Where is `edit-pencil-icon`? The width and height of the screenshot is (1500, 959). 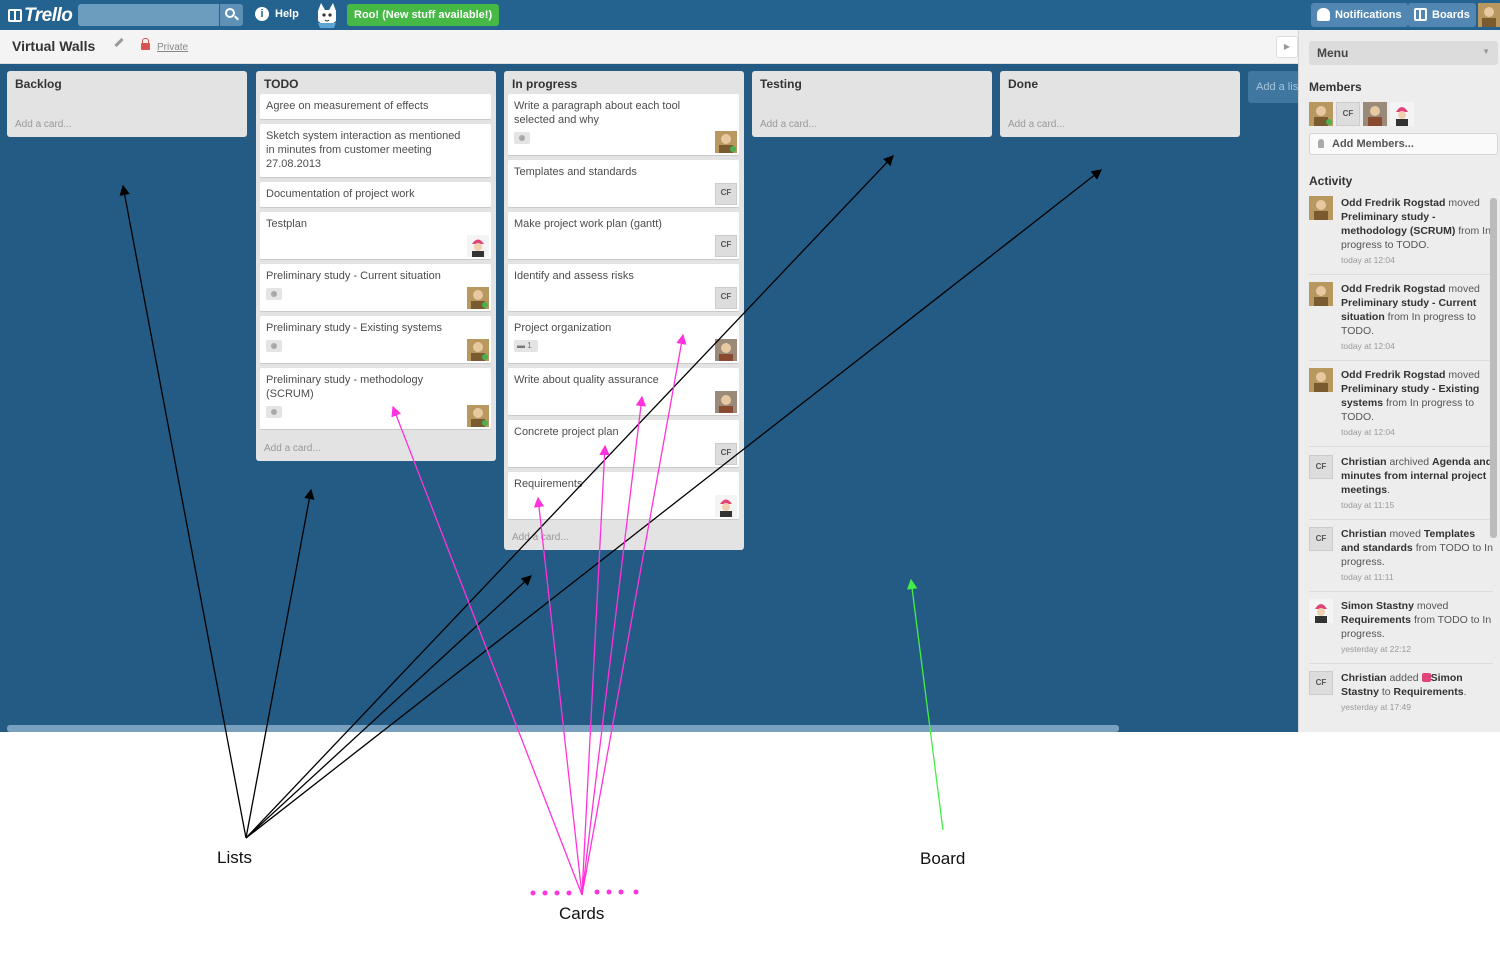 edit-pencil-icon is located at coordinates (119, 42).